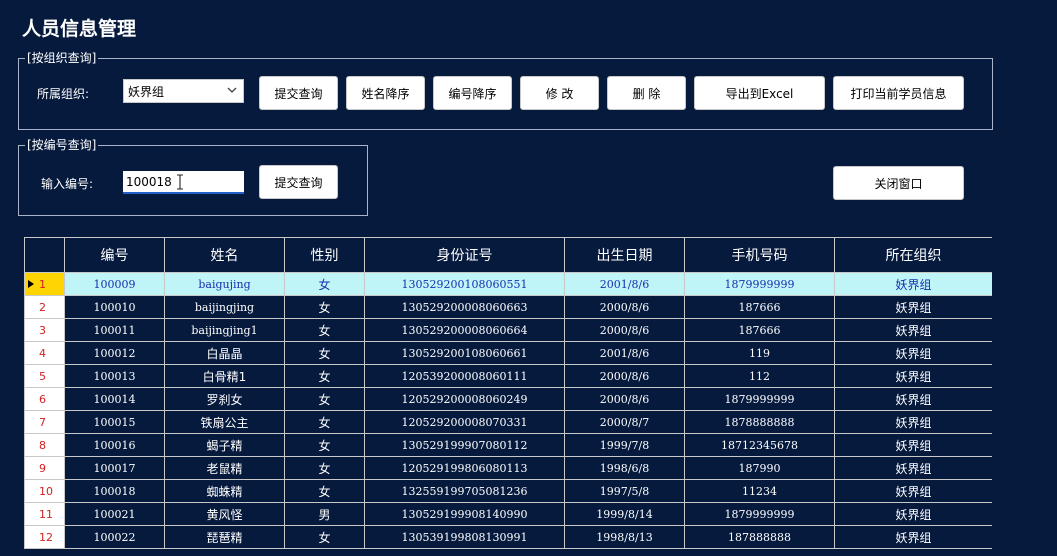 The image size is (1057, 556). What do you see at coordinates (44, 537) in the screenshot?
I see `row-header: 12` at bounding box center [44, 537].